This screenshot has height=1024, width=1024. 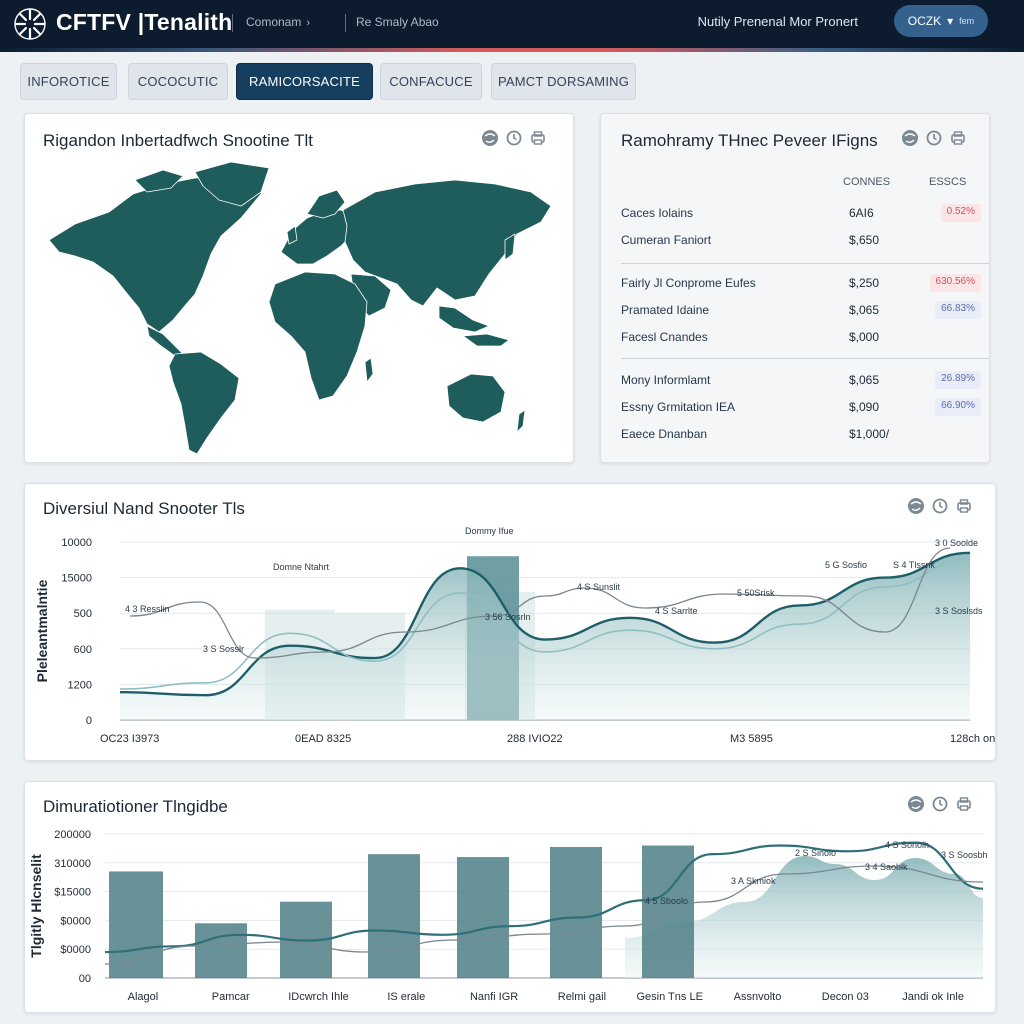 What do you see at coordinates (80, 685) in the screenshot?
I see `y-tick-label: 1200` at bounding box center [80, 685].